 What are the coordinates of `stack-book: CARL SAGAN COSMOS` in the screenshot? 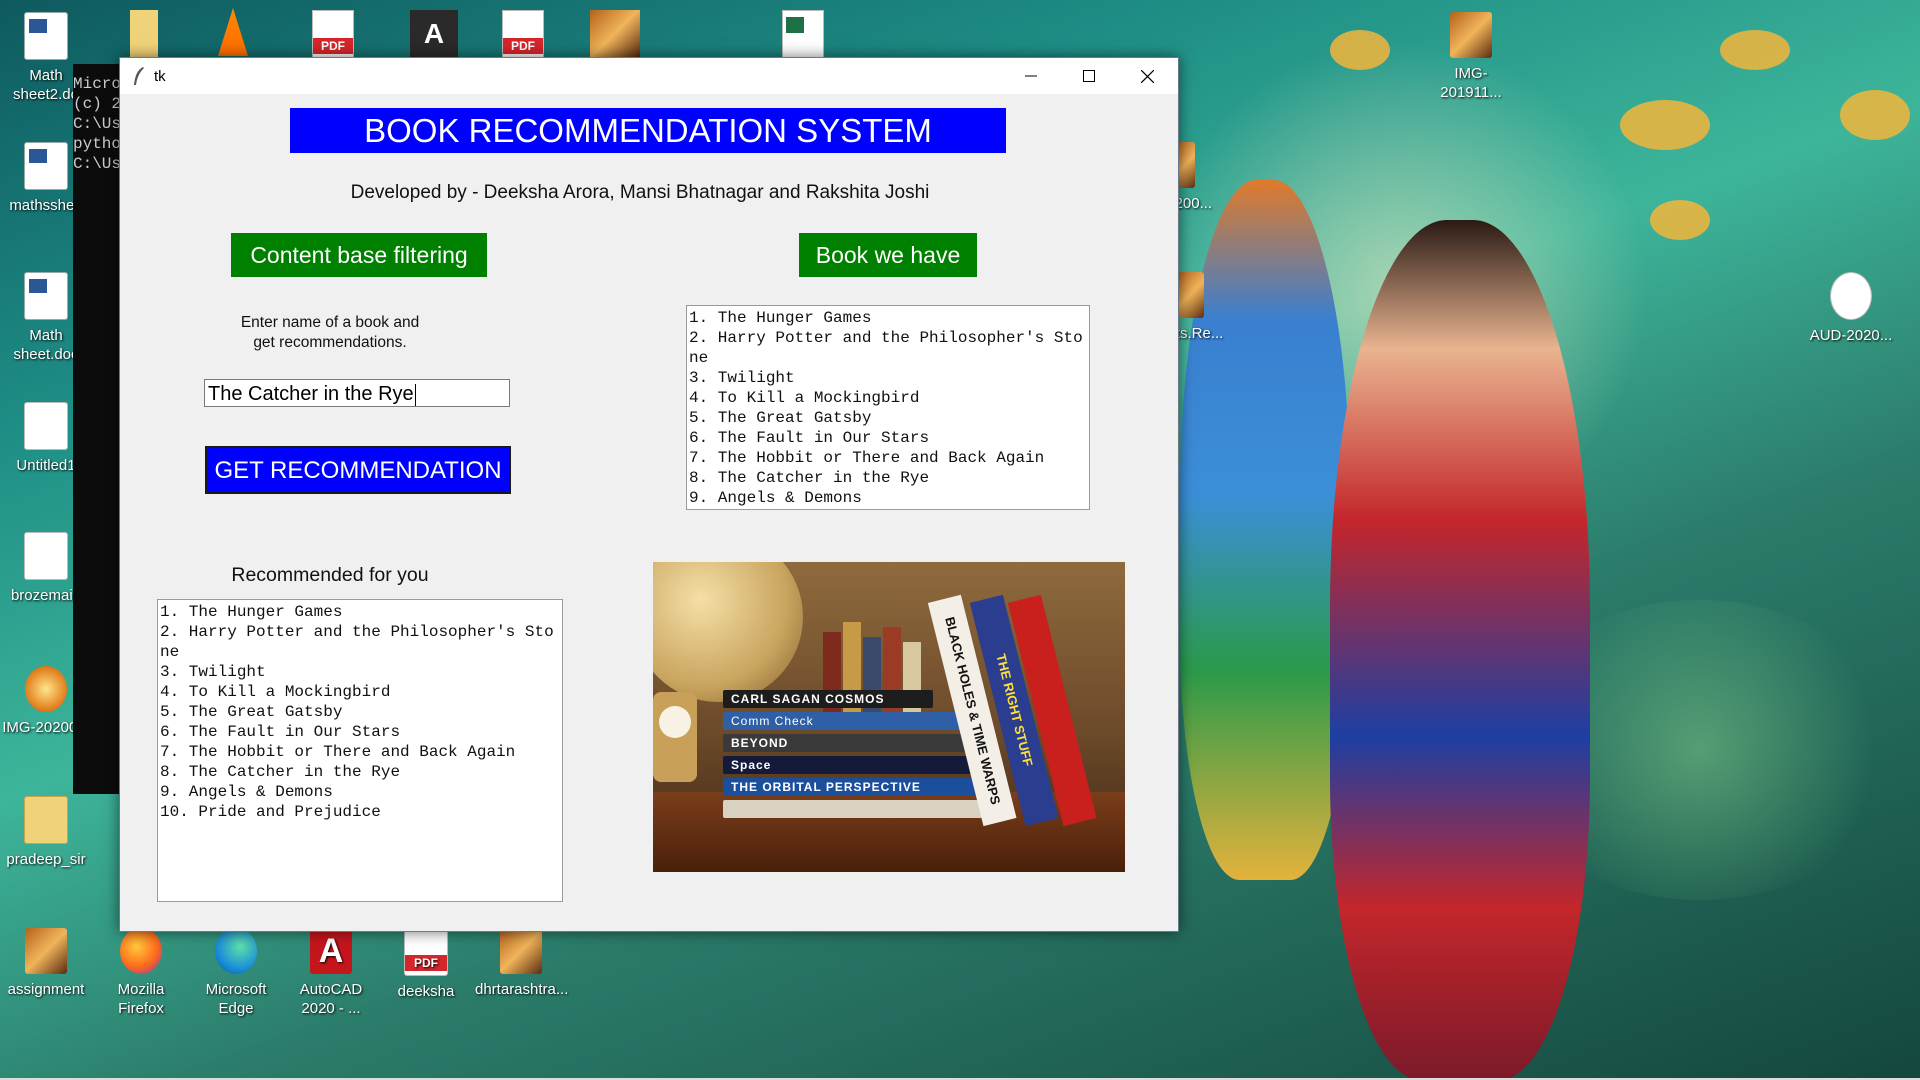 It's located at (828, 699).